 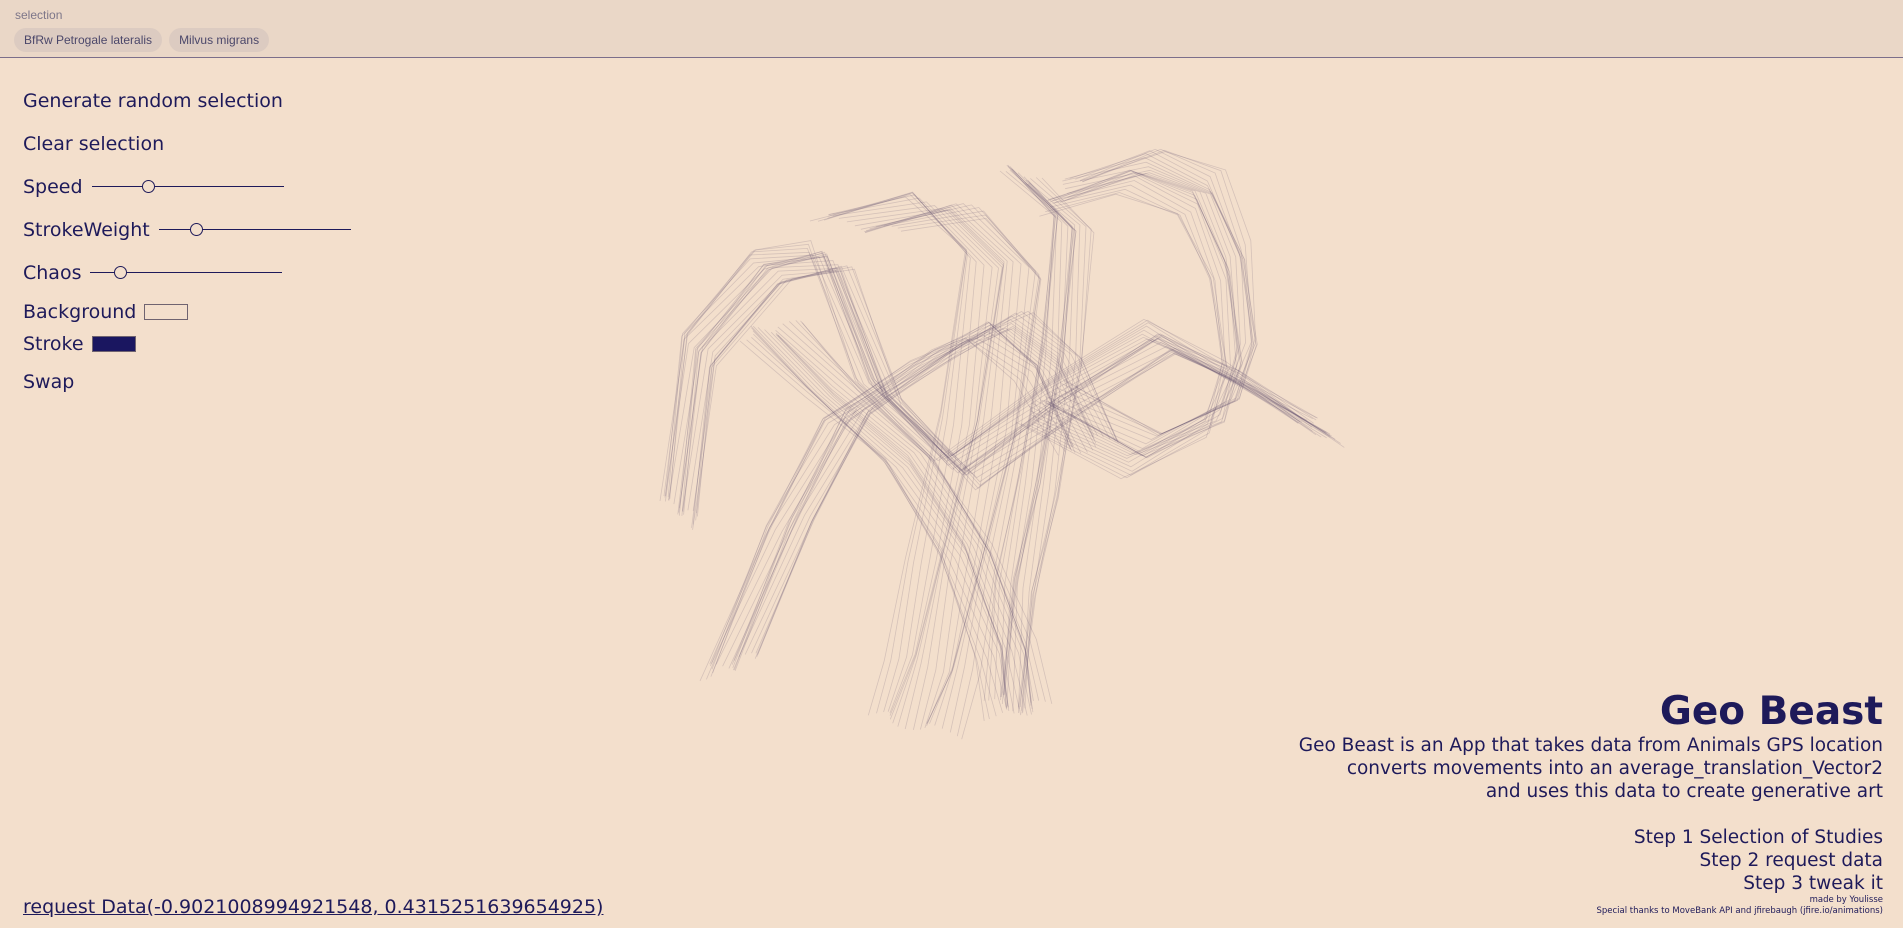 I want to click on speed-slider-track, so click(x=187, y=186).